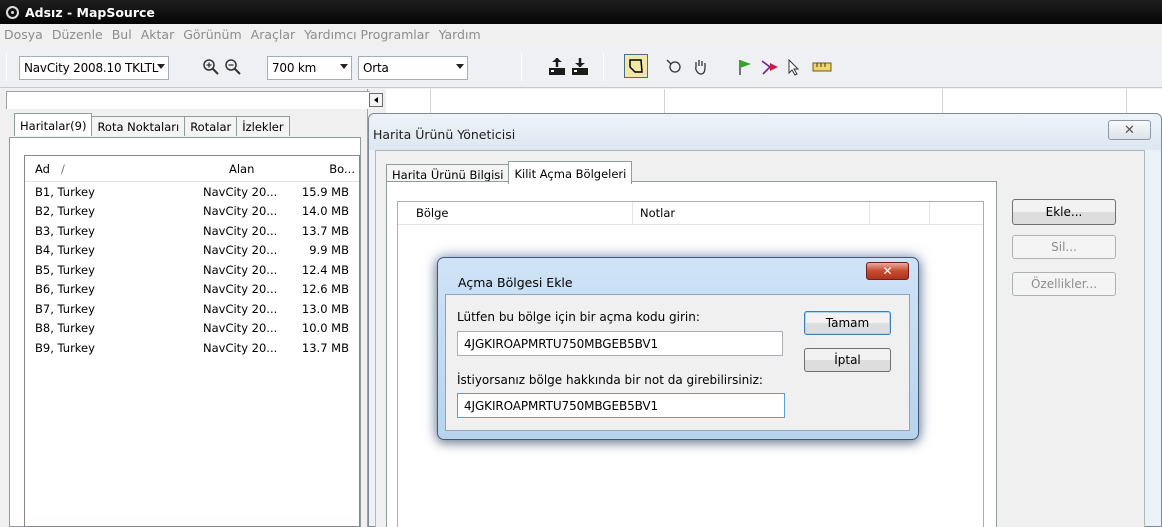 Image resolution: width=1162 pixels, height=527 pixels. Describe the element at coordinates (847, 323) in the screenshot. I see `ok-button: Tamam` at that location.